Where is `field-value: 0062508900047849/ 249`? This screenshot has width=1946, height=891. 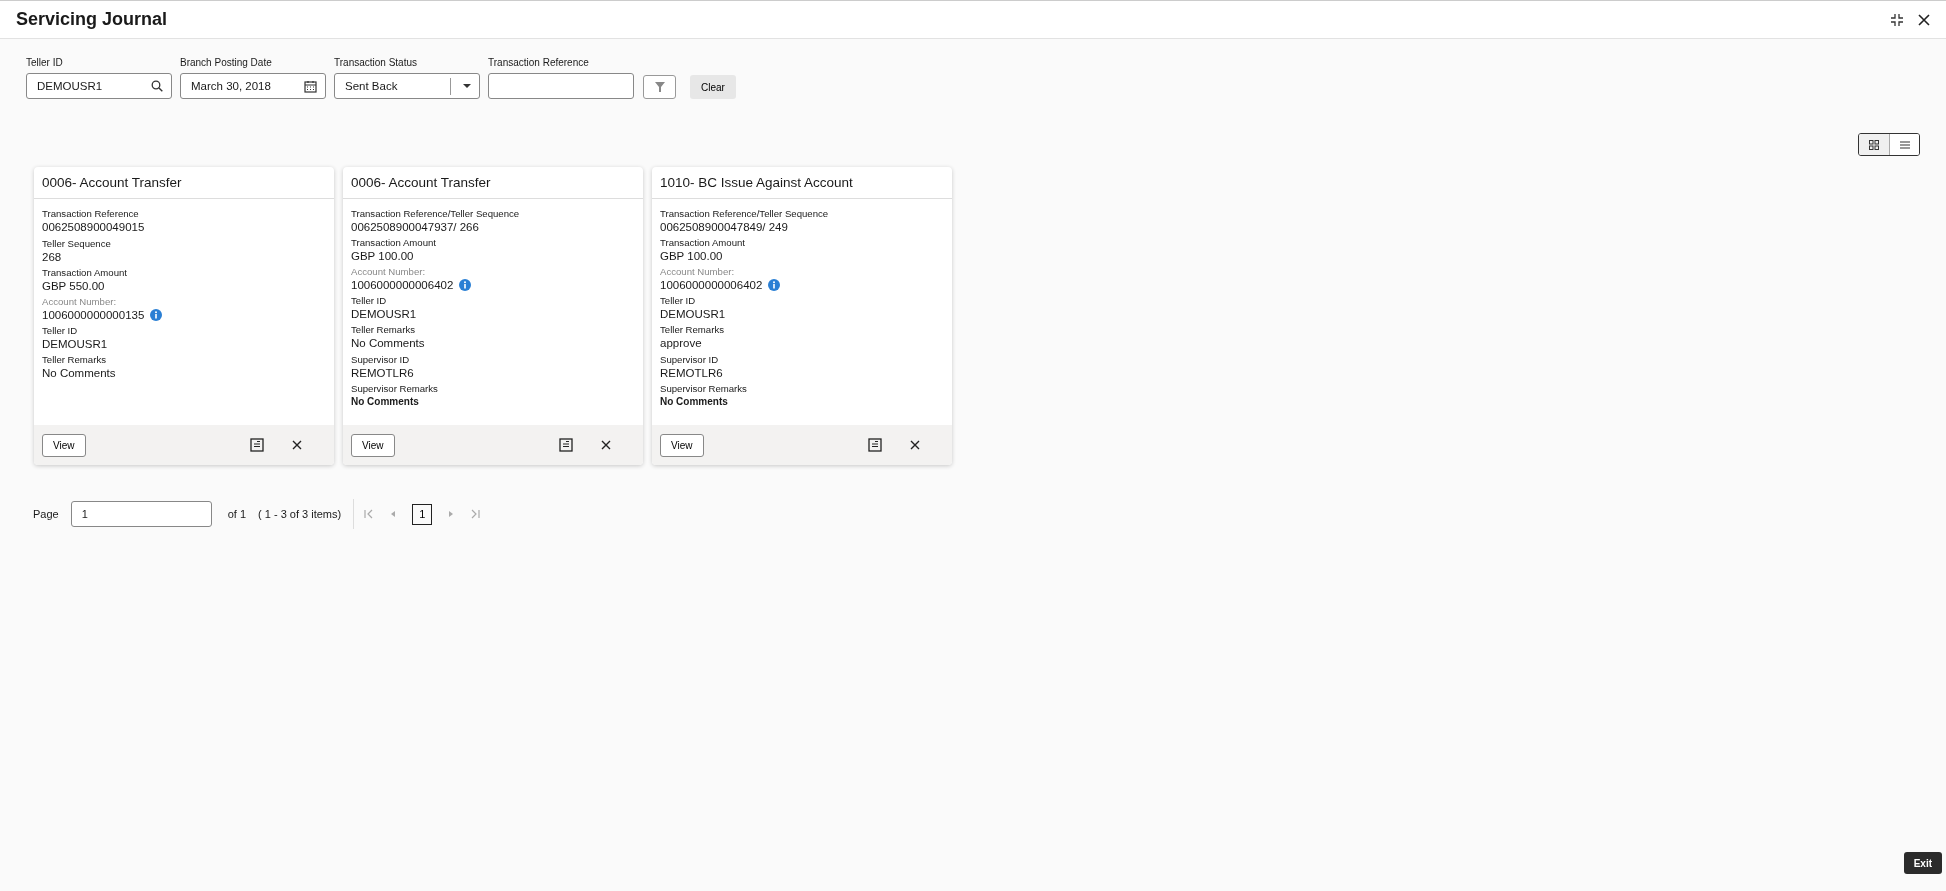
field-value: 0062508900047849/ 249 is located at coordinates (724, 227).